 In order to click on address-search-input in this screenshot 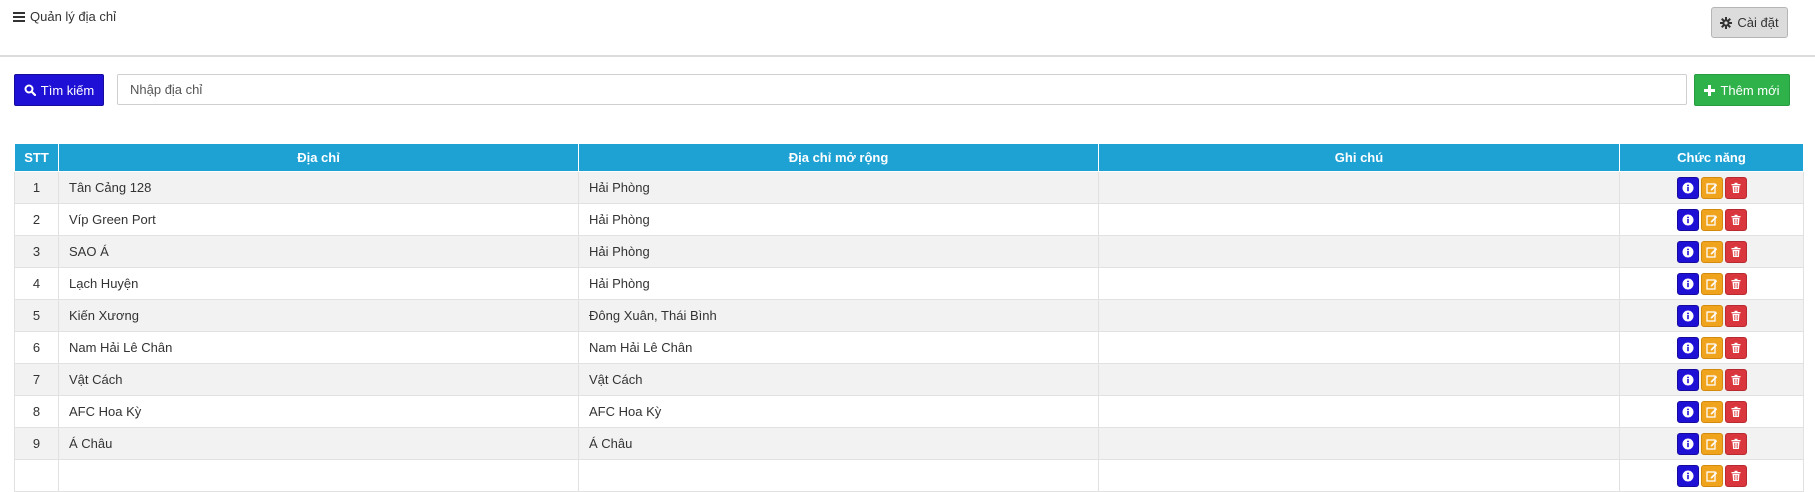, I will do `click(902, 89)`.